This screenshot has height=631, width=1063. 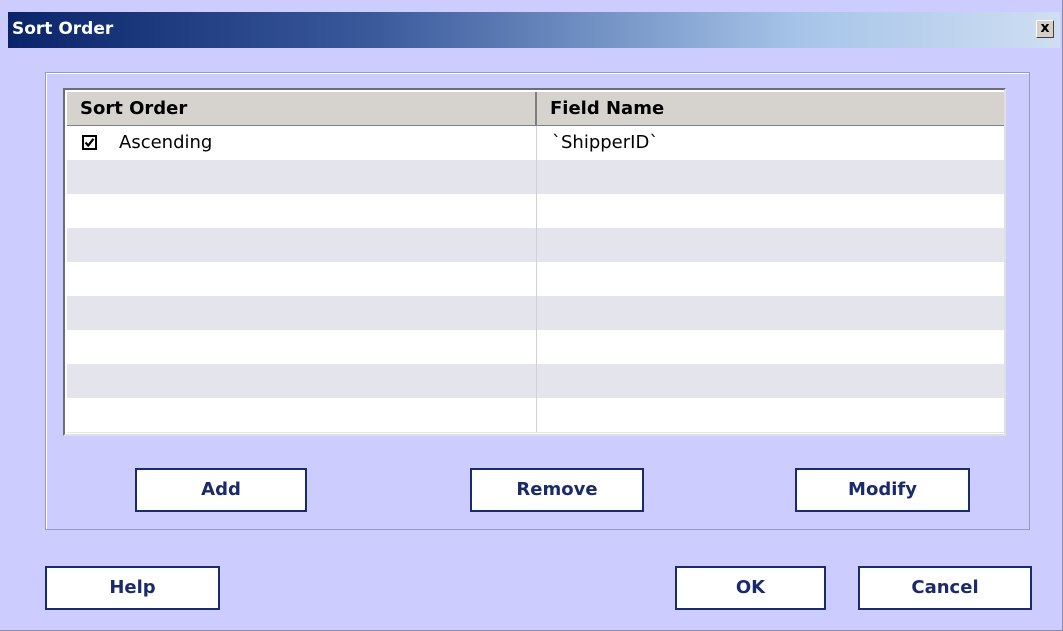 I want to click on cancel-button: Cancel, so click(x=945, y=588).